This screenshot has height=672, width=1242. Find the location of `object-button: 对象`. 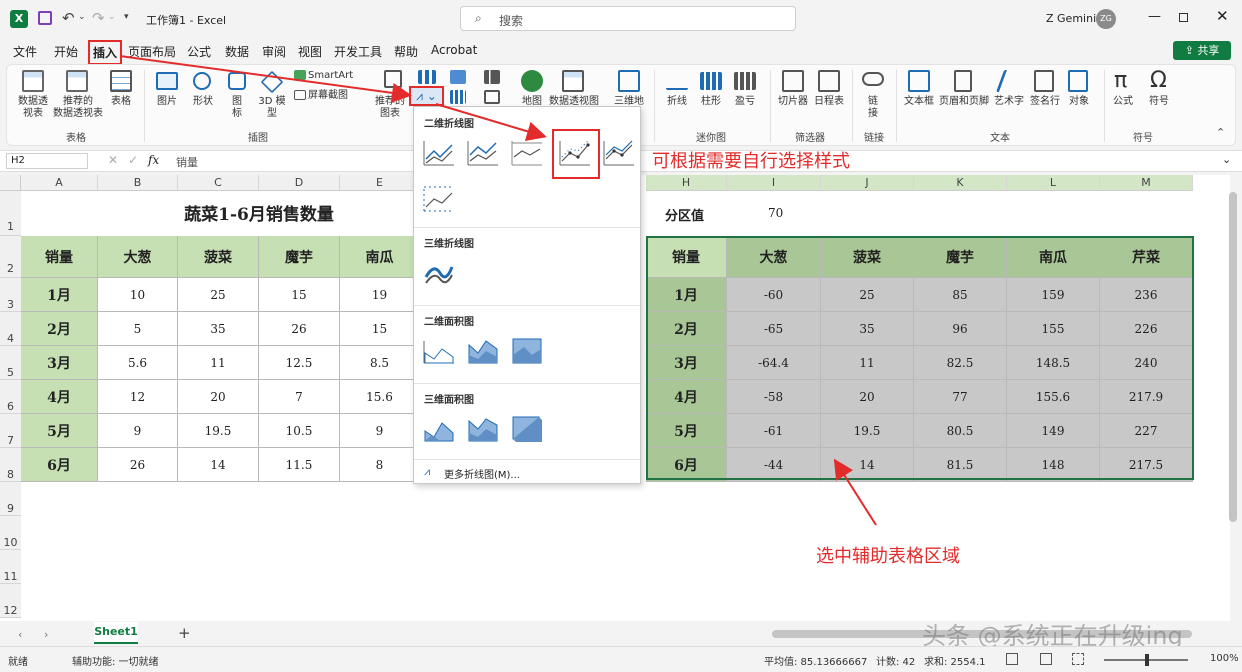

object-button: 对象 is located at coordinates (1079, 102).